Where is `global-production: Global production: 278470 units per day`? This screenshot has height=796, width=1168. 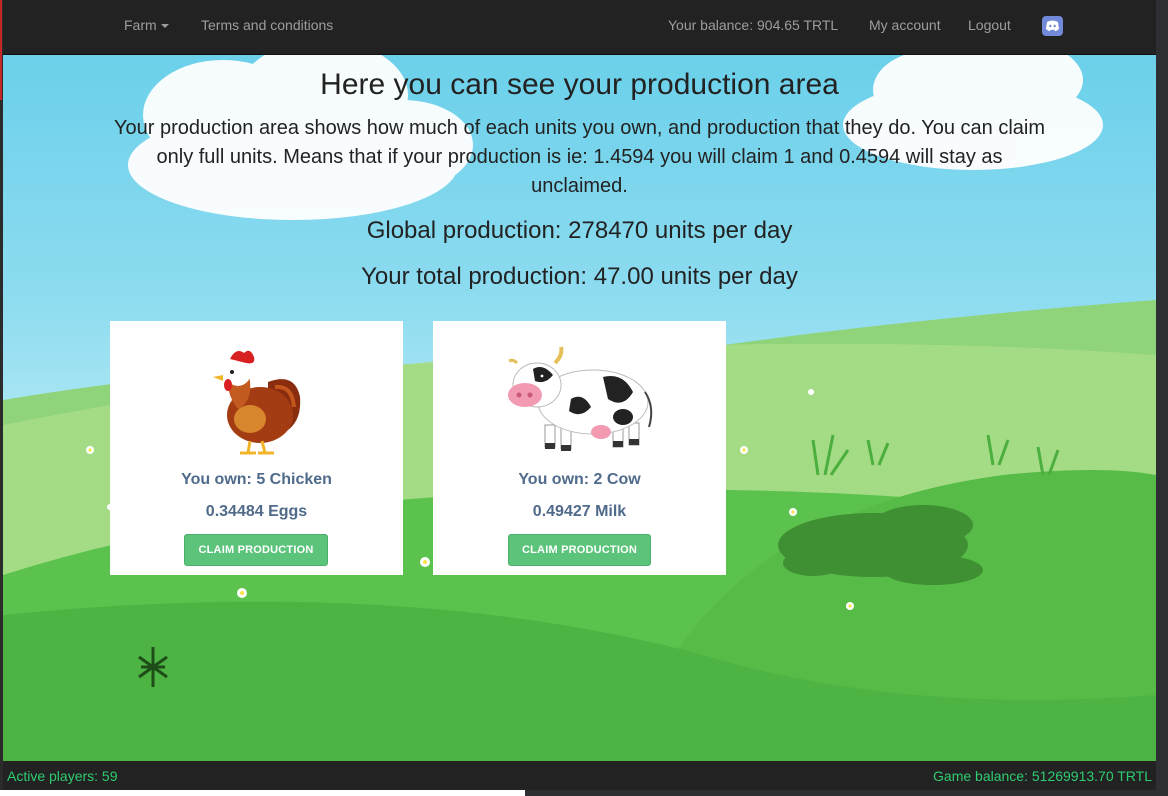 global-production: Global production: 278470 units per day is located at coordinates (579, 230).